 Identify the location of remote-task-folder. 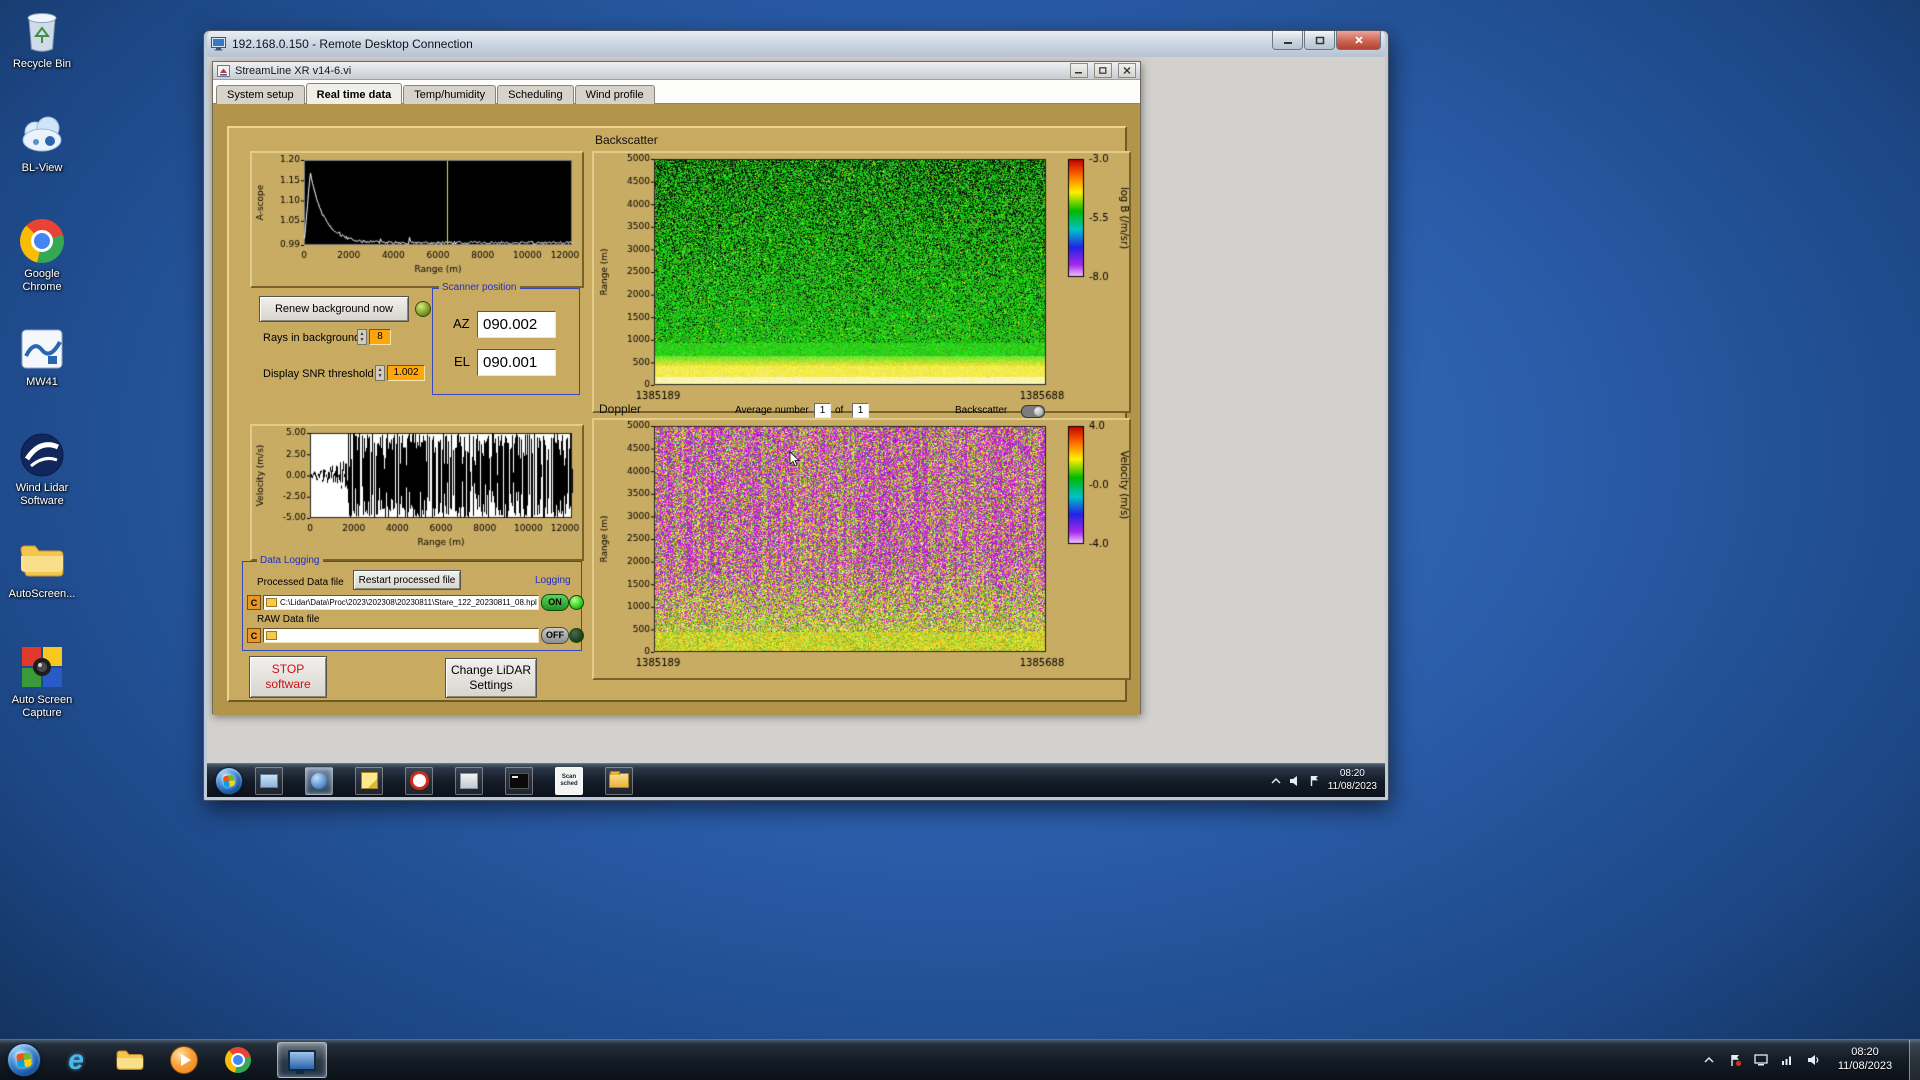
(619, 780).